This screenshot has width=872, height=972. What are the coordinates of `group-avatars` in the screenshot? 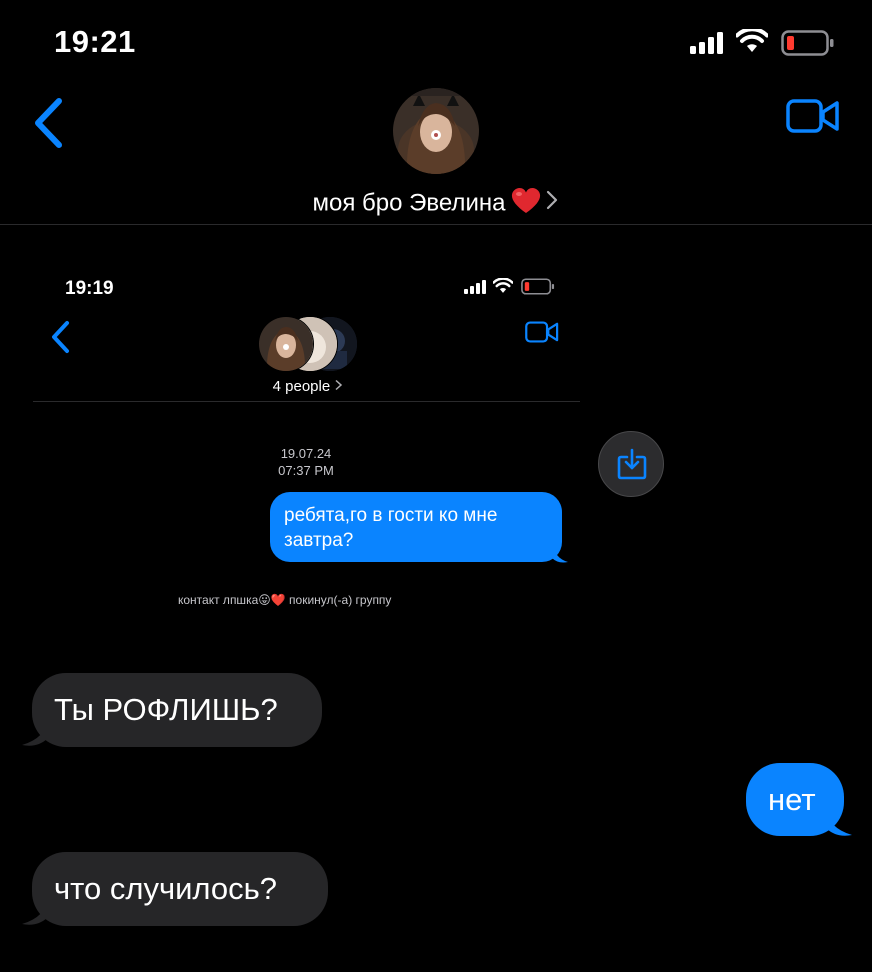 It's located at (308, 344).